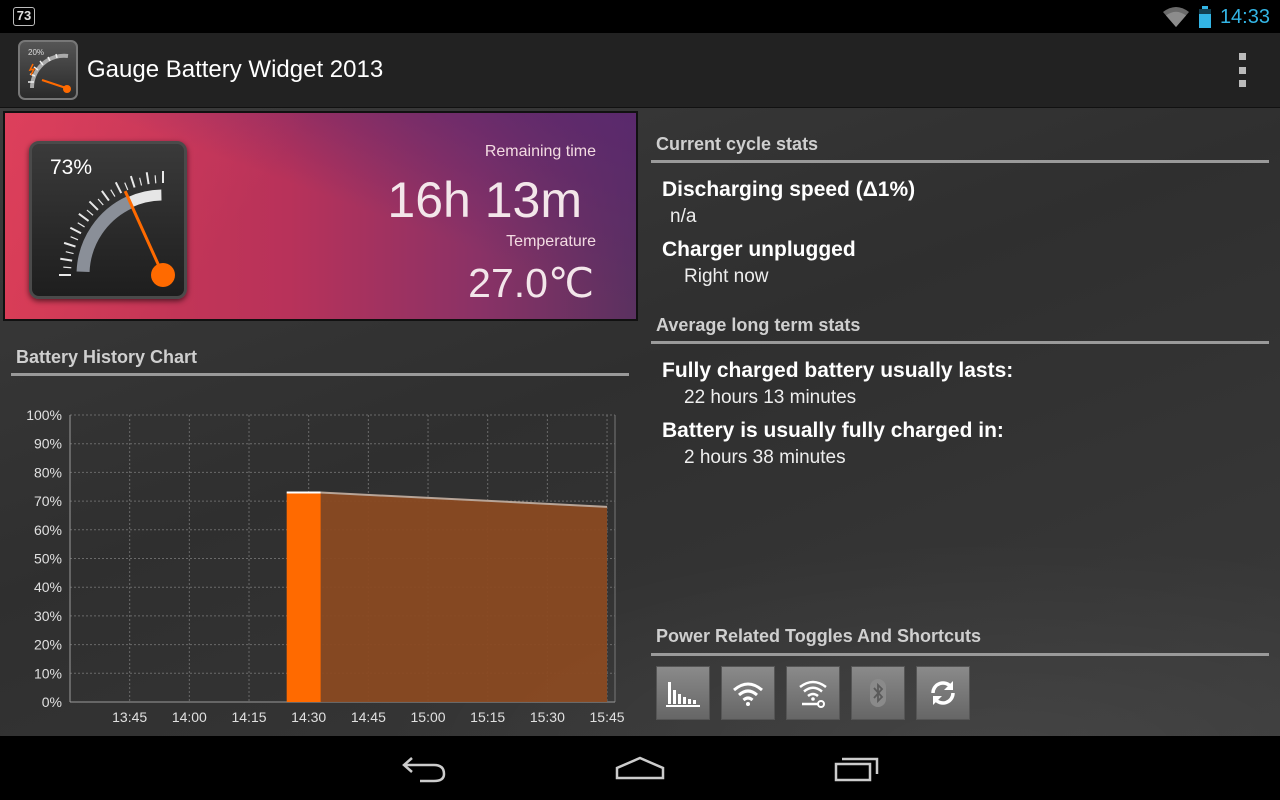 Image resolution: width=1280 pixels, height=800 pixels. Describe the element at coordinates (24, 16) in the screenshot. I see `notification-badge: 73` at that location.